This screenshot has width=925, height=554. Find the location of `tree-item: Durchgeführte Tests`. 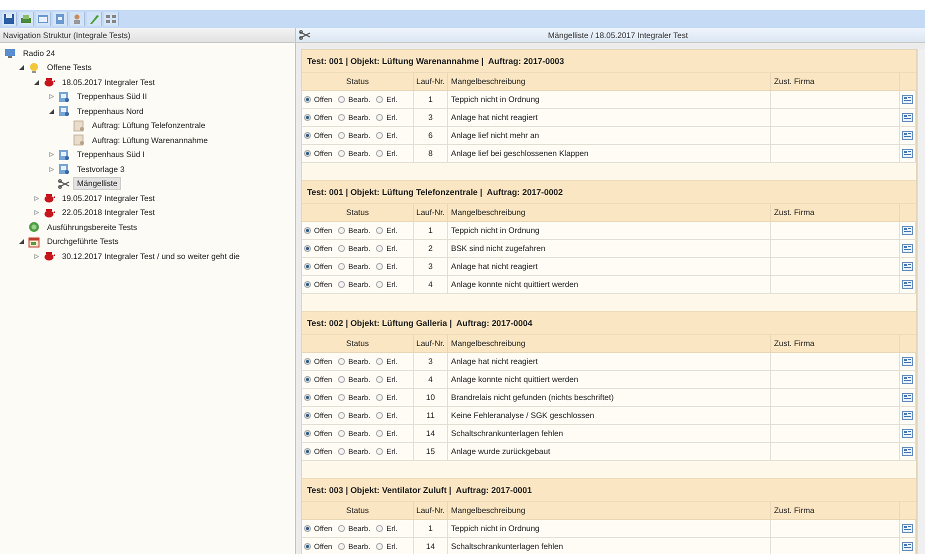

tree-item: Durchgeführte Tests is located at coordinates (82, 241).